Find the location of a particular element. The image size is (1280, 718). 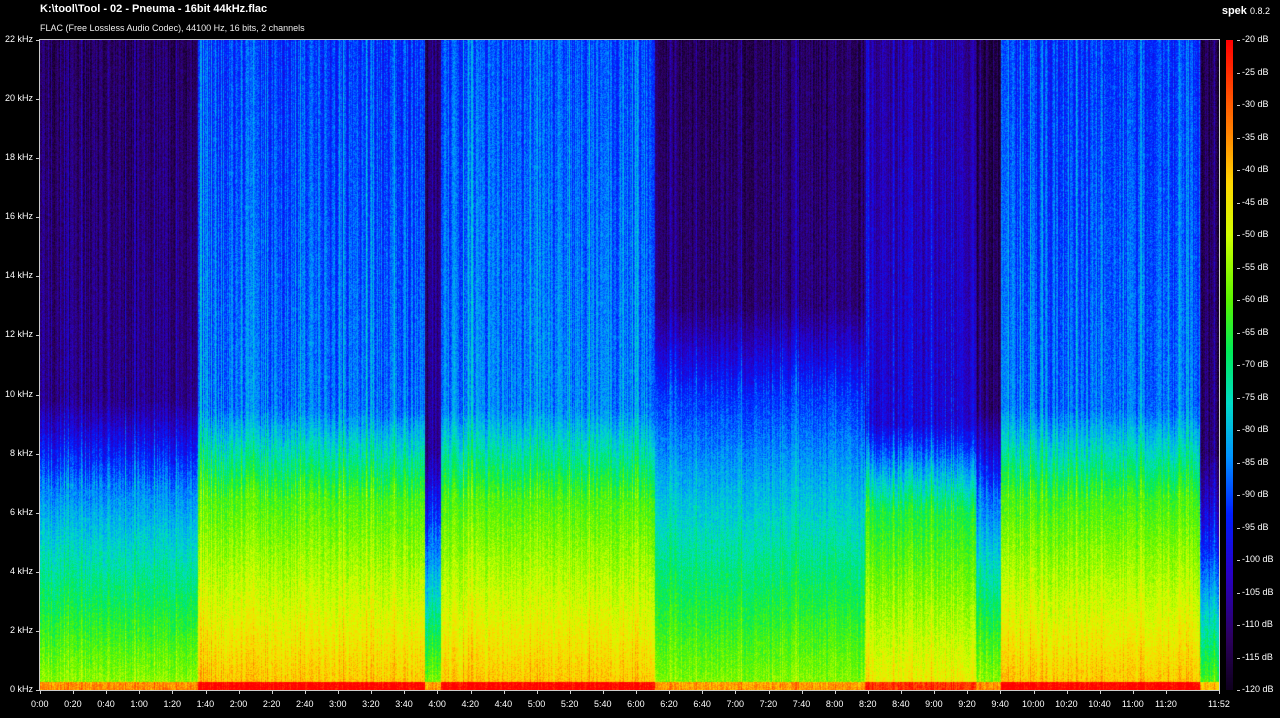

x-tick-label: 11:52 is located at coordinates (1219, 704).